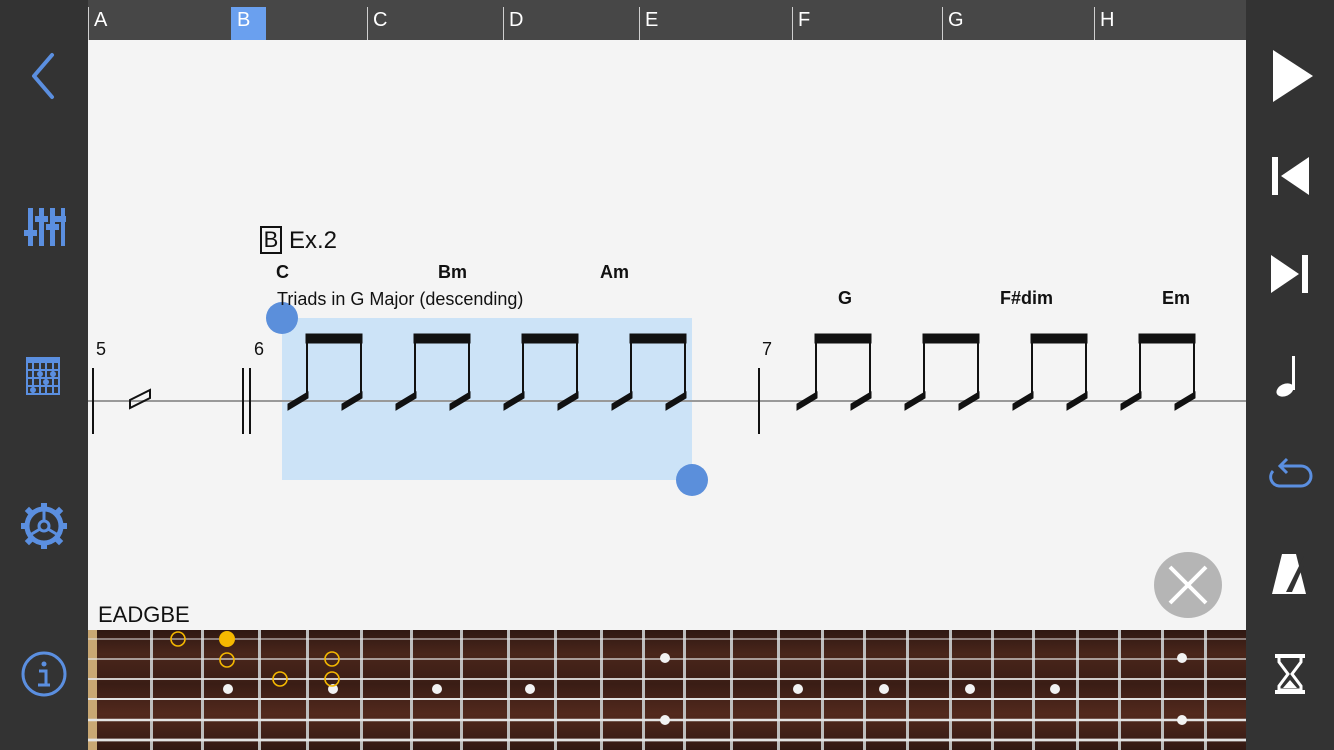  Describe the element at coordinates (92, 690) in the screenshot. I see `nut` at that location.